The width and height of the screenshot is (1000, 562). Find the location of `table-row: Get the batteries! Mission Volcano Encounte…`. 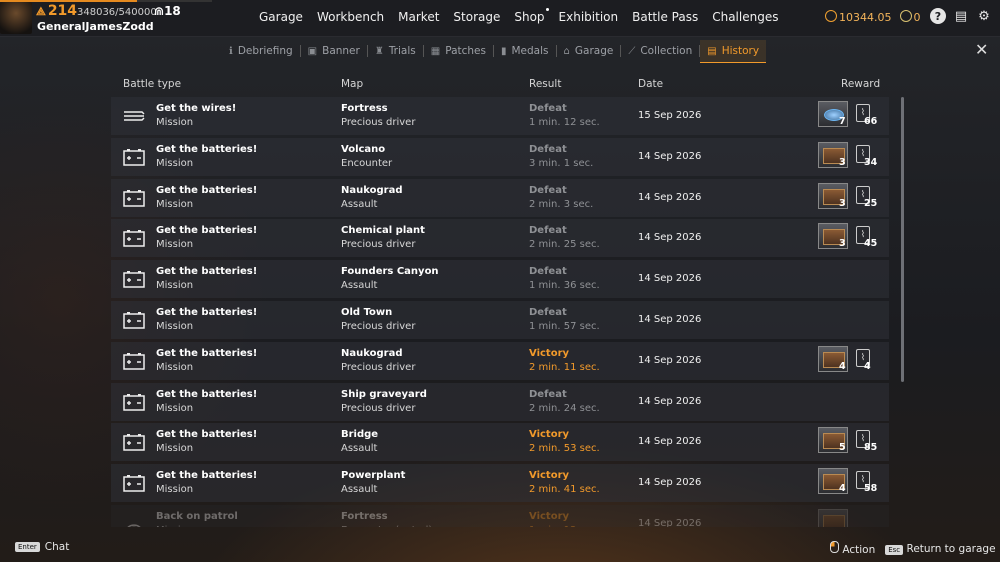

table-row: Get the batteries! Mission Volcano Encounte… is located at coordinates (500, 156).